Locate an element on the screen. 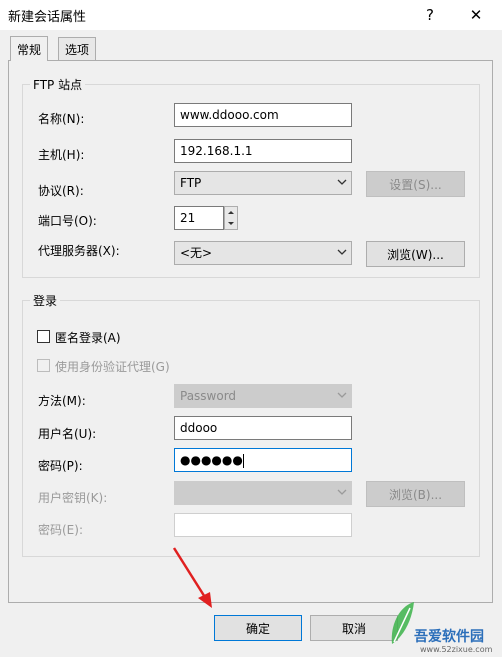 This screenshot has height=657, width=502. ok-button: 确定 is located at coordinates (258, 628).